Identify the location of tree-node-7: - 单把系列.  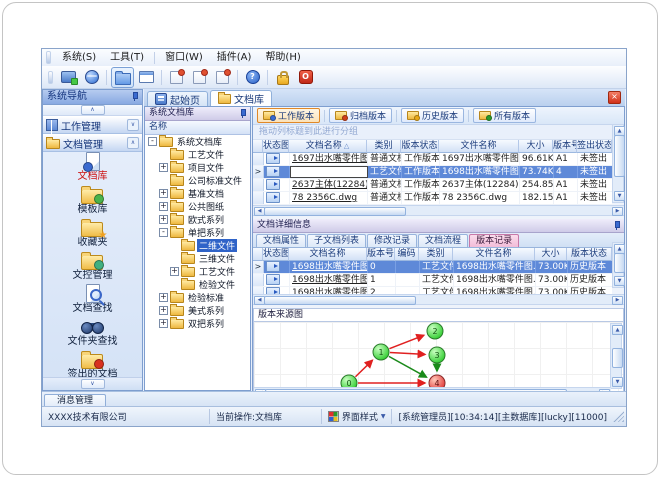
(197, 232).